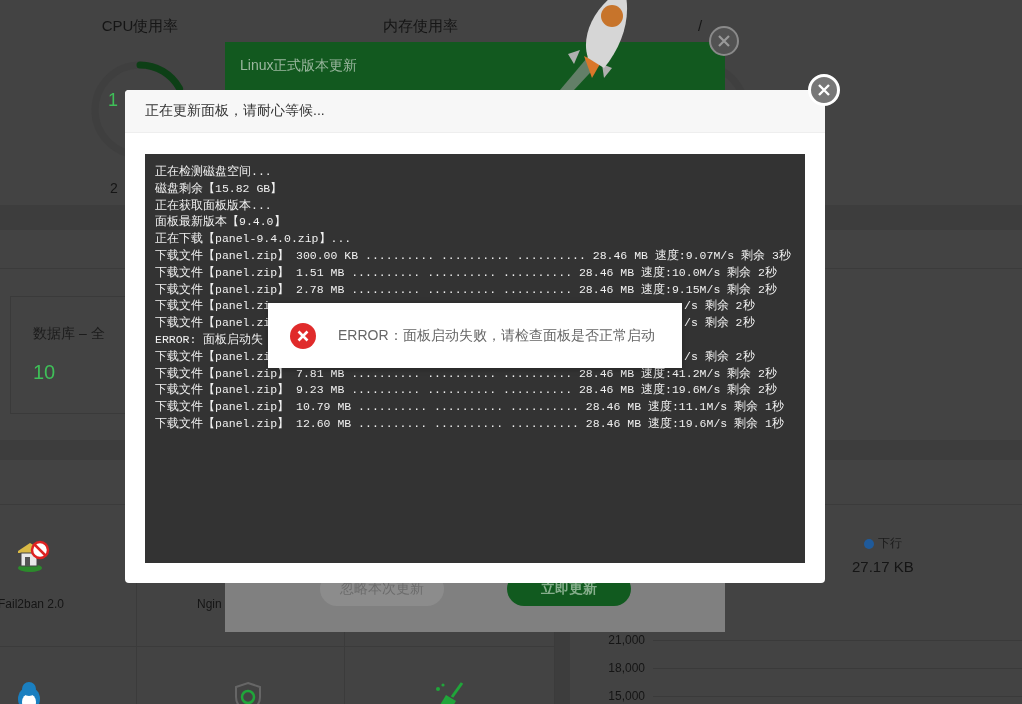  I want to click on error-icon, so click(303, 335).